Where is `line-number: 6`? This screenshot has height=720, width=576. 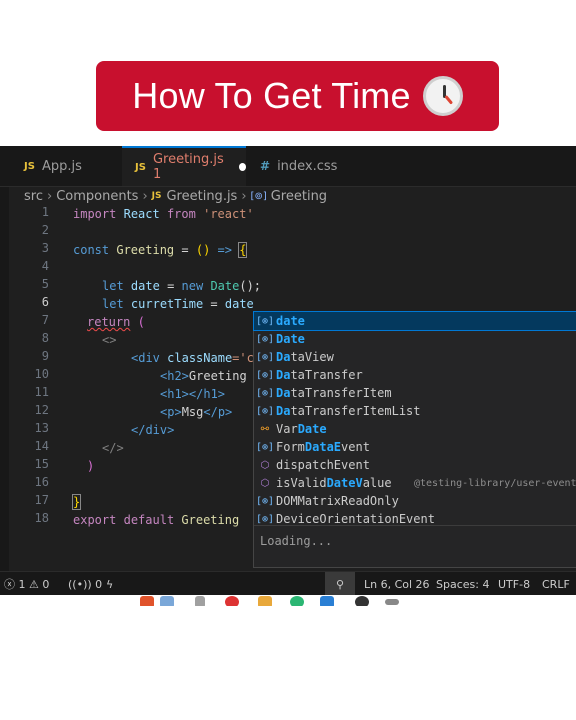
line-number: 6 is located at coordinates (45, 302).